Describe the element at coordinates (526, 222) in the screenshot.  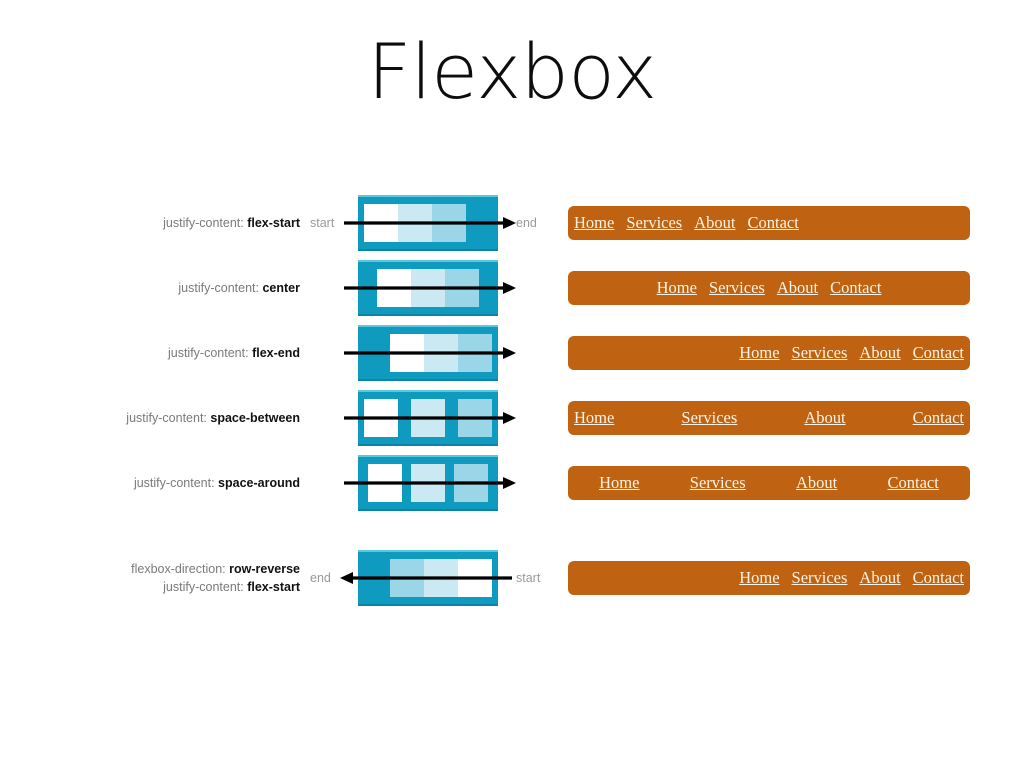
I see `axis-end-caption: end` at that location.